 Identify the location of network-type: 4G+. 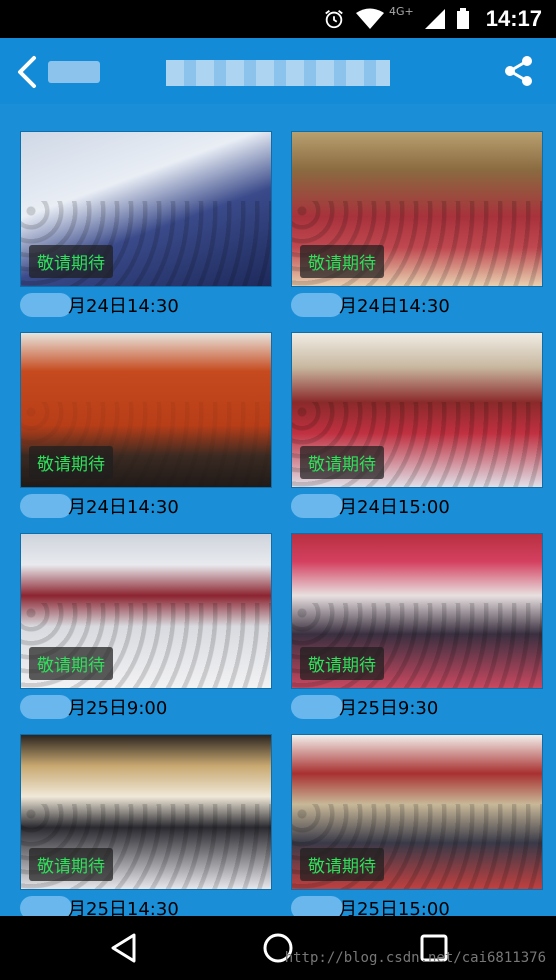
(401, 11).